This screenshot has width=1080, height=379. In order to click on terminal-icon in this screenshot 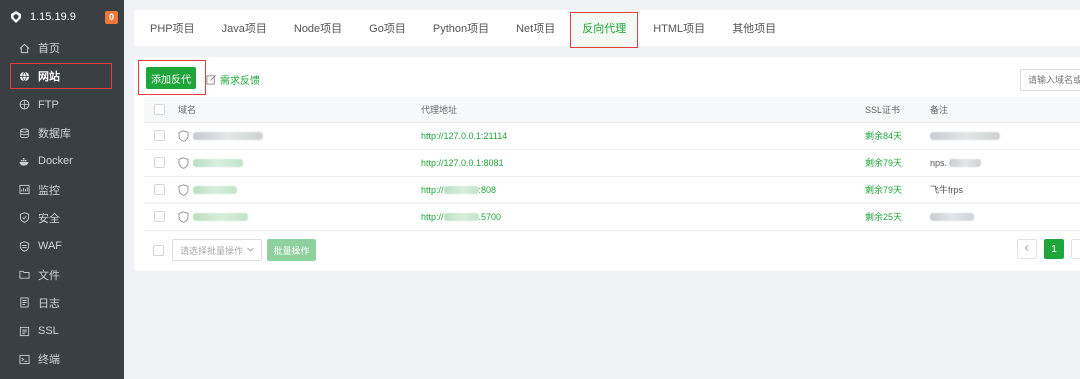, I will do `click(24, 359)`.